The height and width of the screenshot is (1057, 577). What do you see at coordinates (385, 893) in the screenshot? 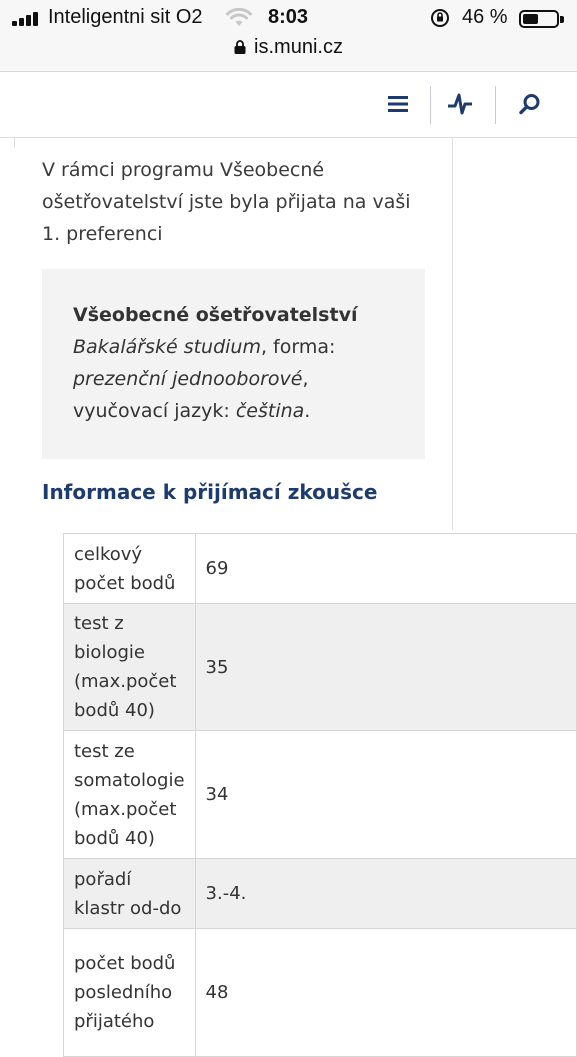
I see `row-value: 3.-4.` at bounding box center [385, 893].